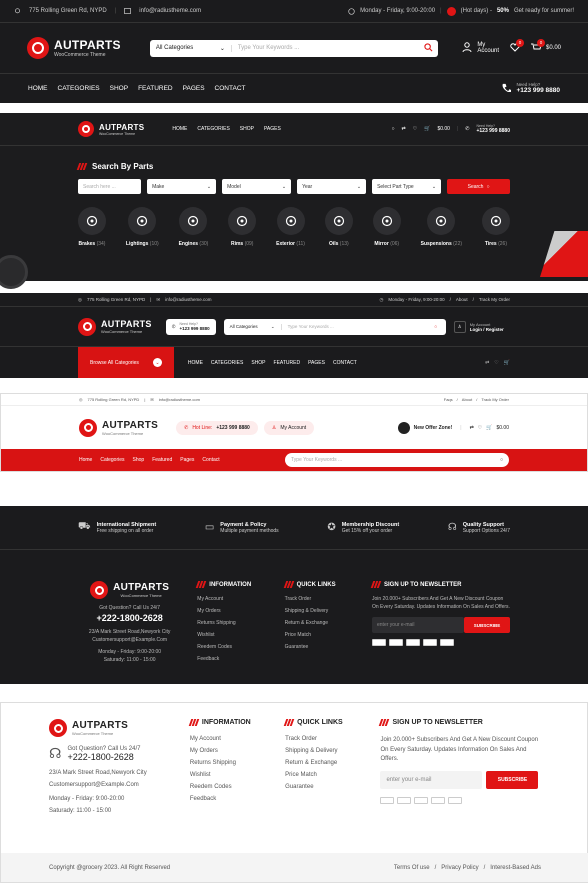 The image size is (588, 883). I want to click on cart-icon: 0, so click(537, 46).